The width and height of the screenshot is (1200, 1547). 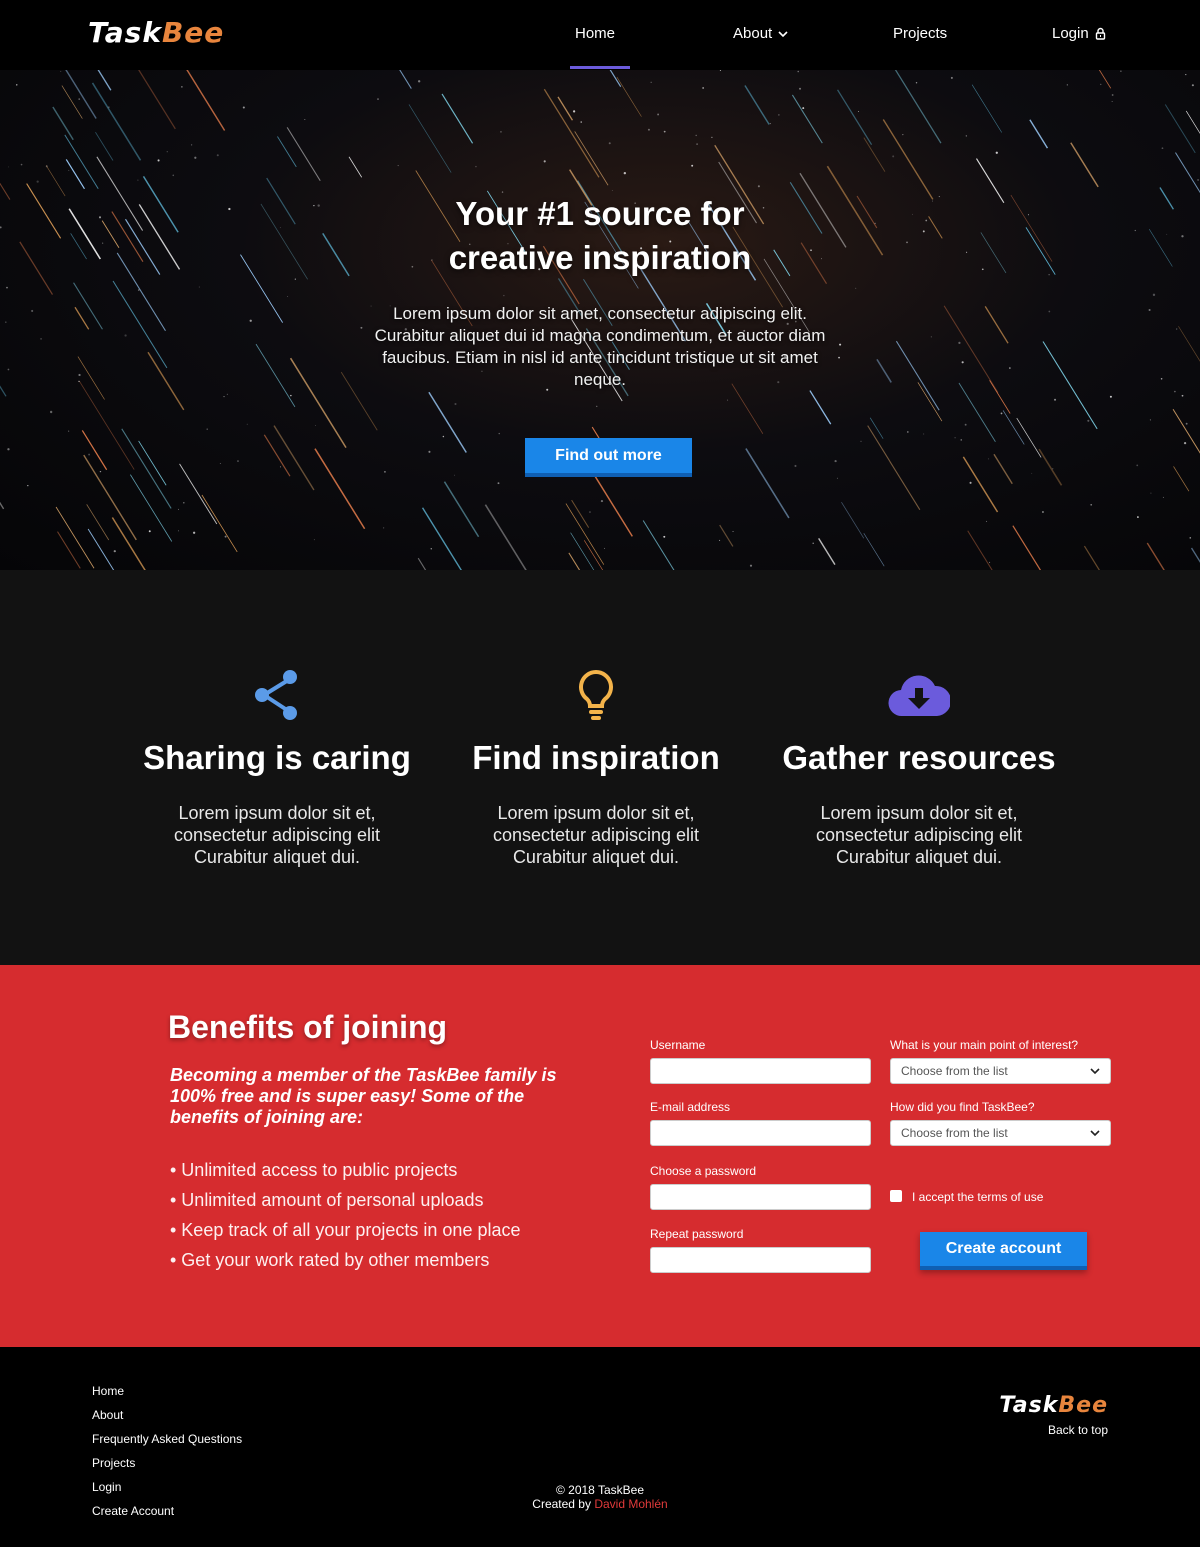 What do you see at coordinates (1078, 1430) in the screenshot?
I see `back-to-top-link: Back to top` at bounding box center [1078, 1430].